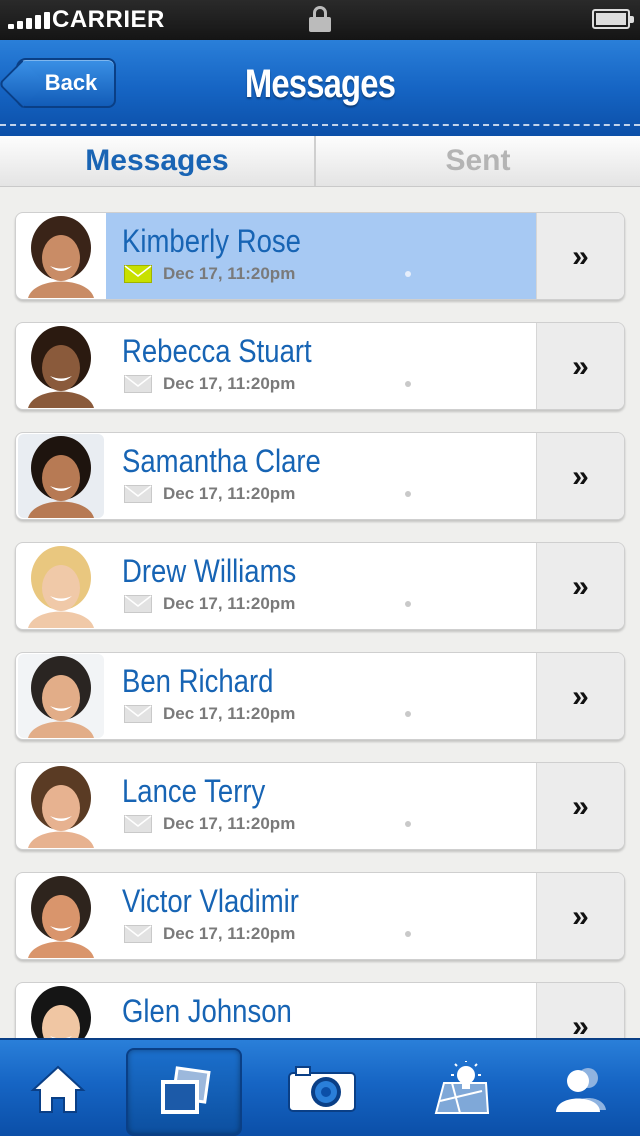 The width and height of the screenshot is (640, 1136). I want to click on message-info: Lance Terry Dec 17, 11:20pm, so click(321, 806).